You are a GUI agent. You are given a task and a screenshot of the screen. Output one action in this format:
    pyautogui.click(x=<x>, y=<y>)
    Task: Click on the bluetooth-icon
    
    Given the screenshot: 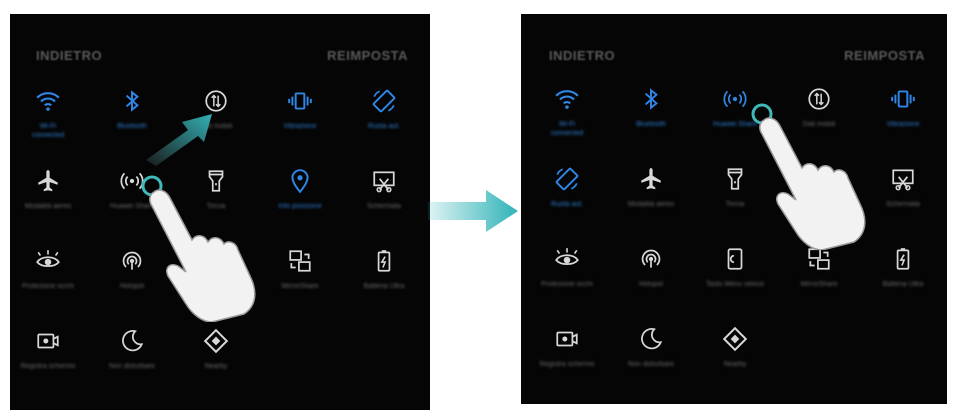 What is the action you would take?
    pyautogui.click(x=651, y=99)
    